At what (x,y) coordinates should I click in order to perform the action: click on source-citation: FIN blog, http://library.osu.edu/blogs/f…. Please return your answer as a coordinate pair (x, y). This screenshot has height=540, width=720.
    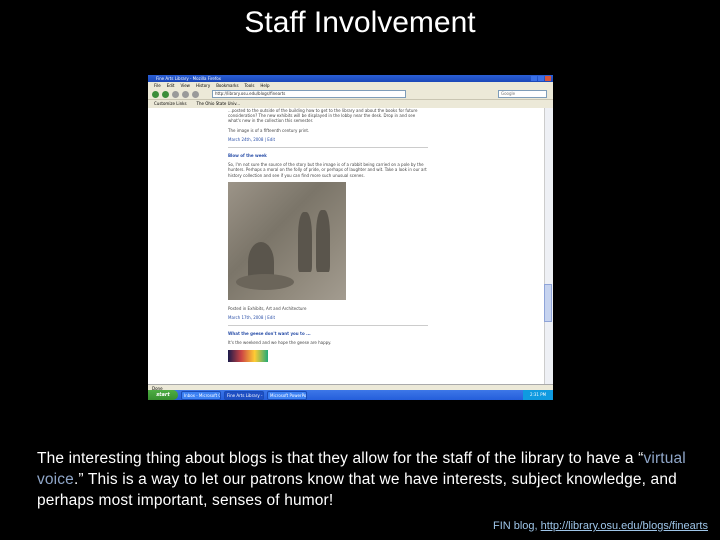
    Looking at the image, I should click on (600, 526).